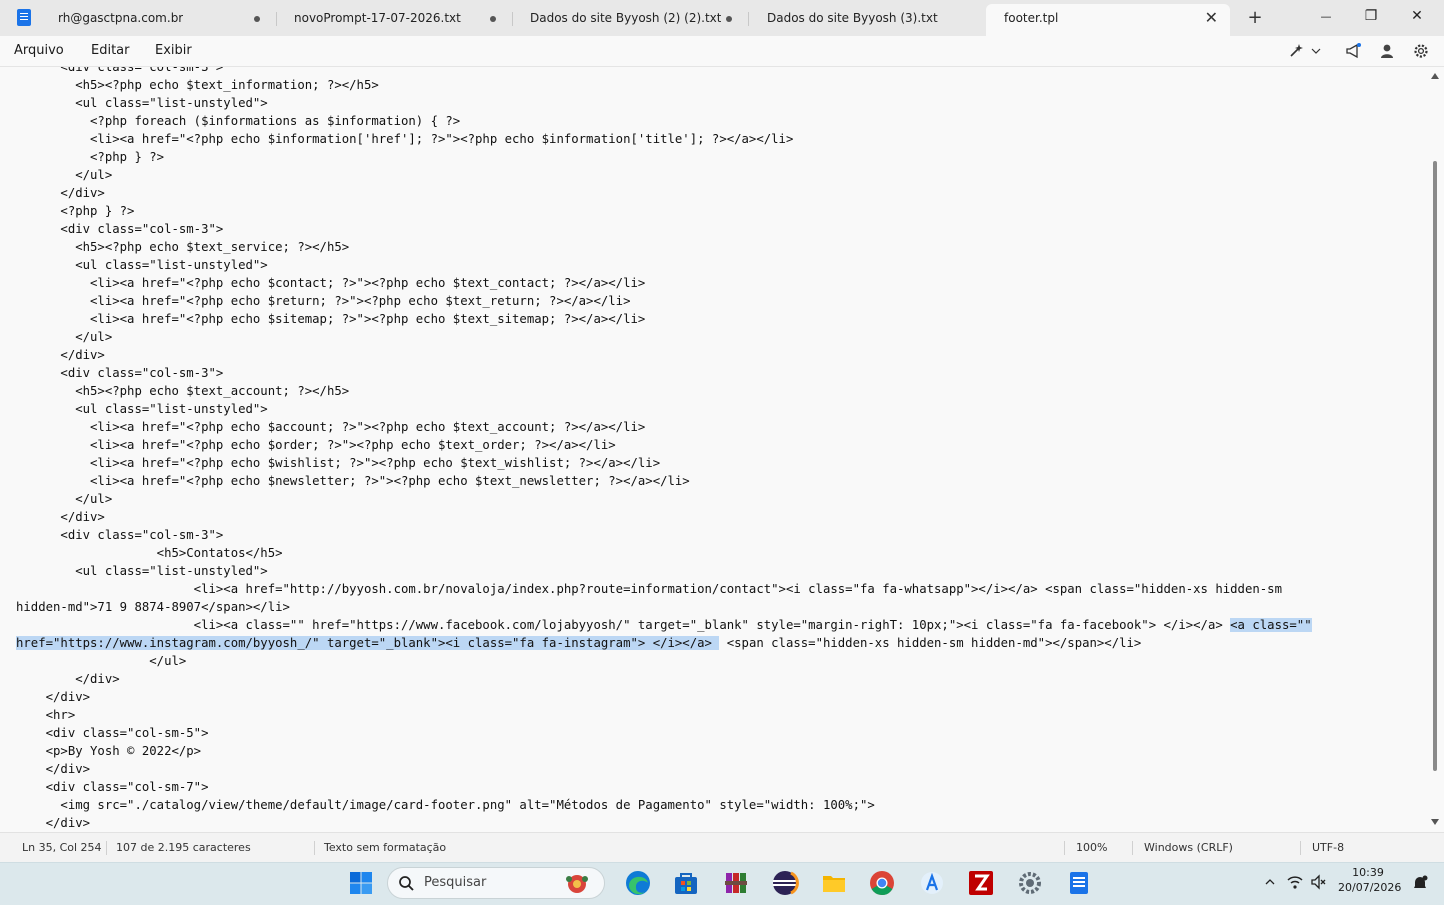 This screenshot has width=1444, height=905. I want to click on winrar-icon, so click(736, 883).